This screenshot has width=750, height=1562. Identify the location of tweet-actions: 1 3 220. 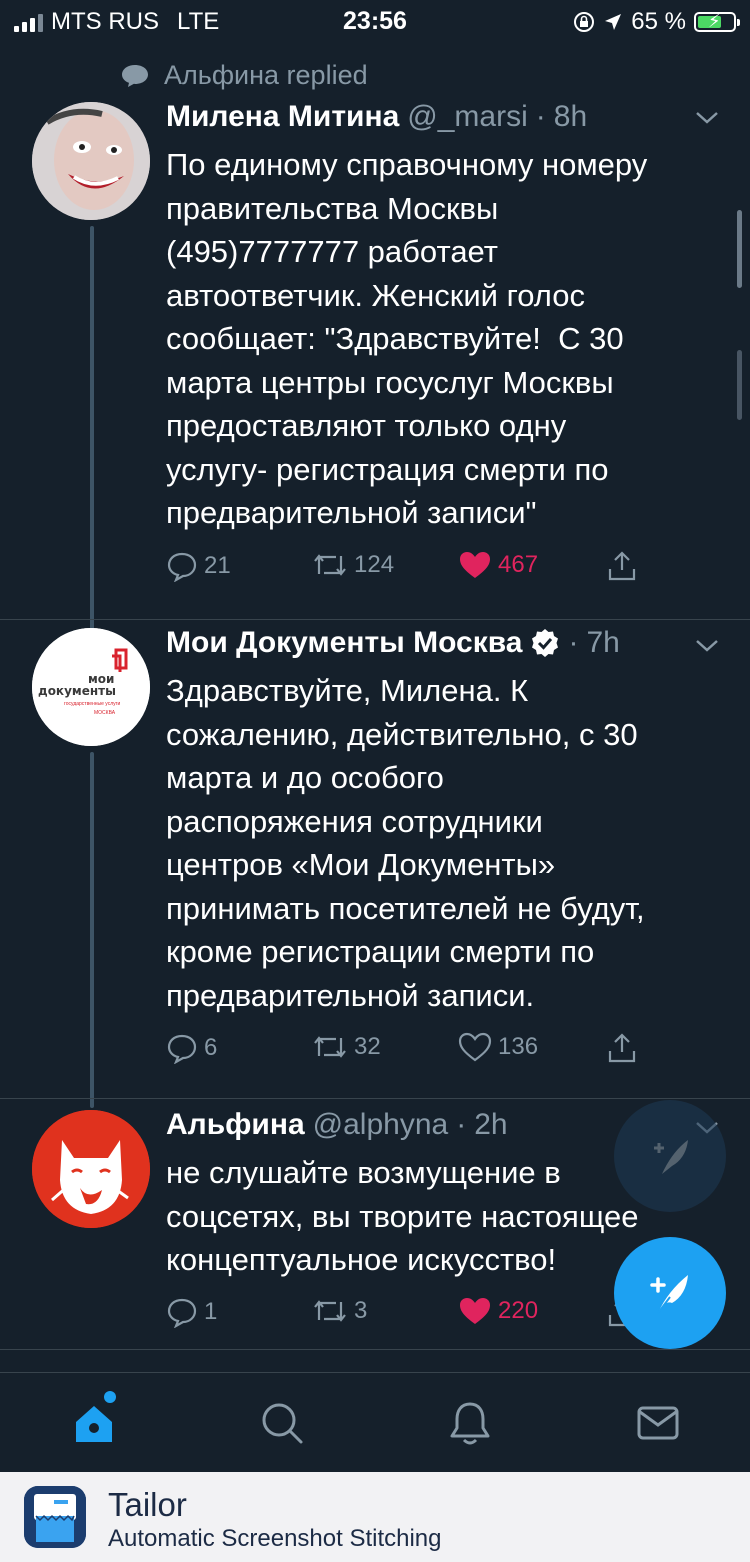
(406, 1314).